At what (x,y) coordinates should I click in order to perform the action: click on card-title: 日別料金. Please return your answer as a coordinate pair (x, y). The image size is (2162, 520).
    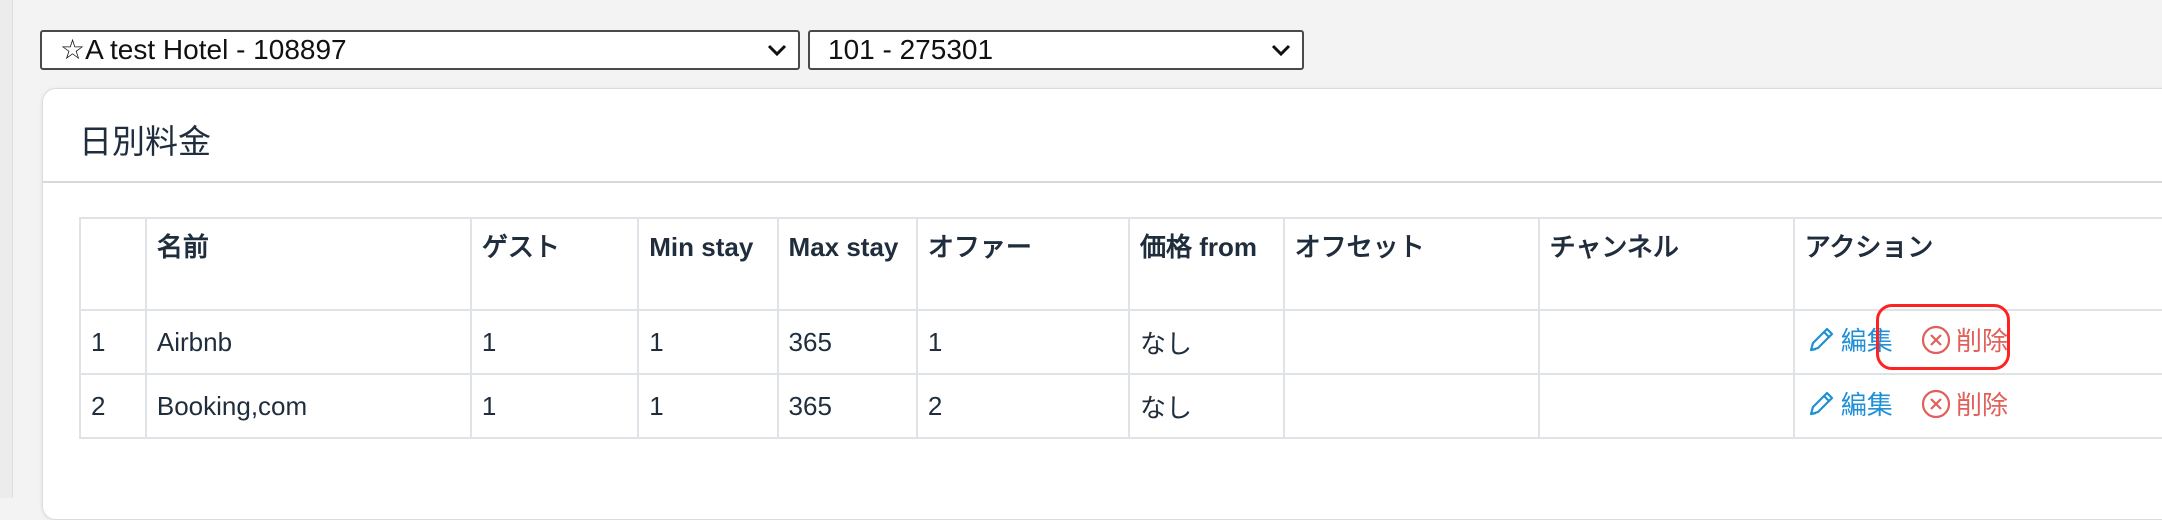
    Looking at the image, I should click on (145, 141).